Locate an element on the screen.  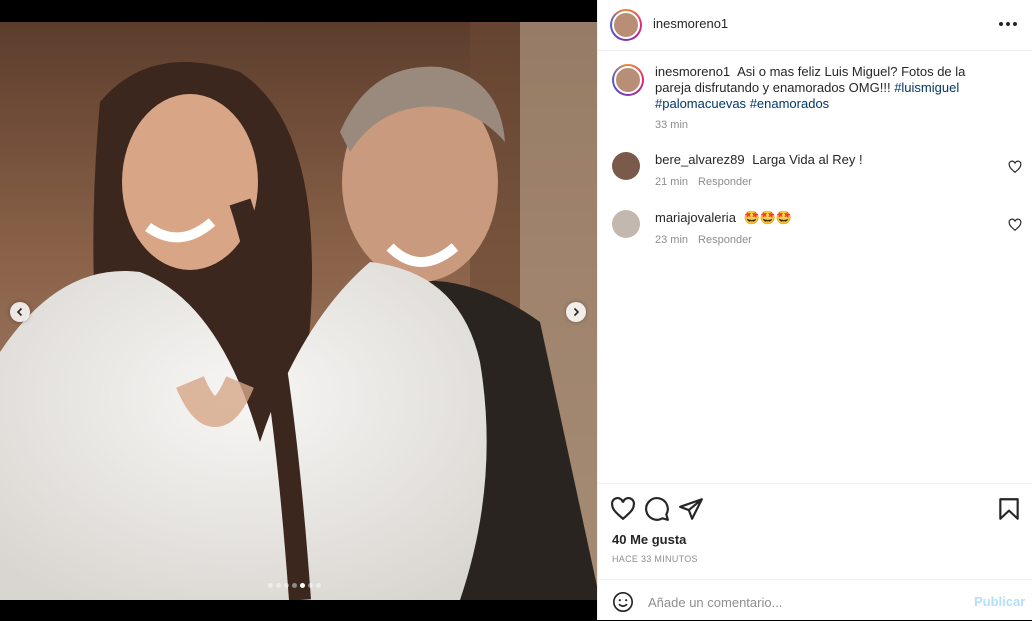
publish-button: Publicar is located at coordinates (999, 601).